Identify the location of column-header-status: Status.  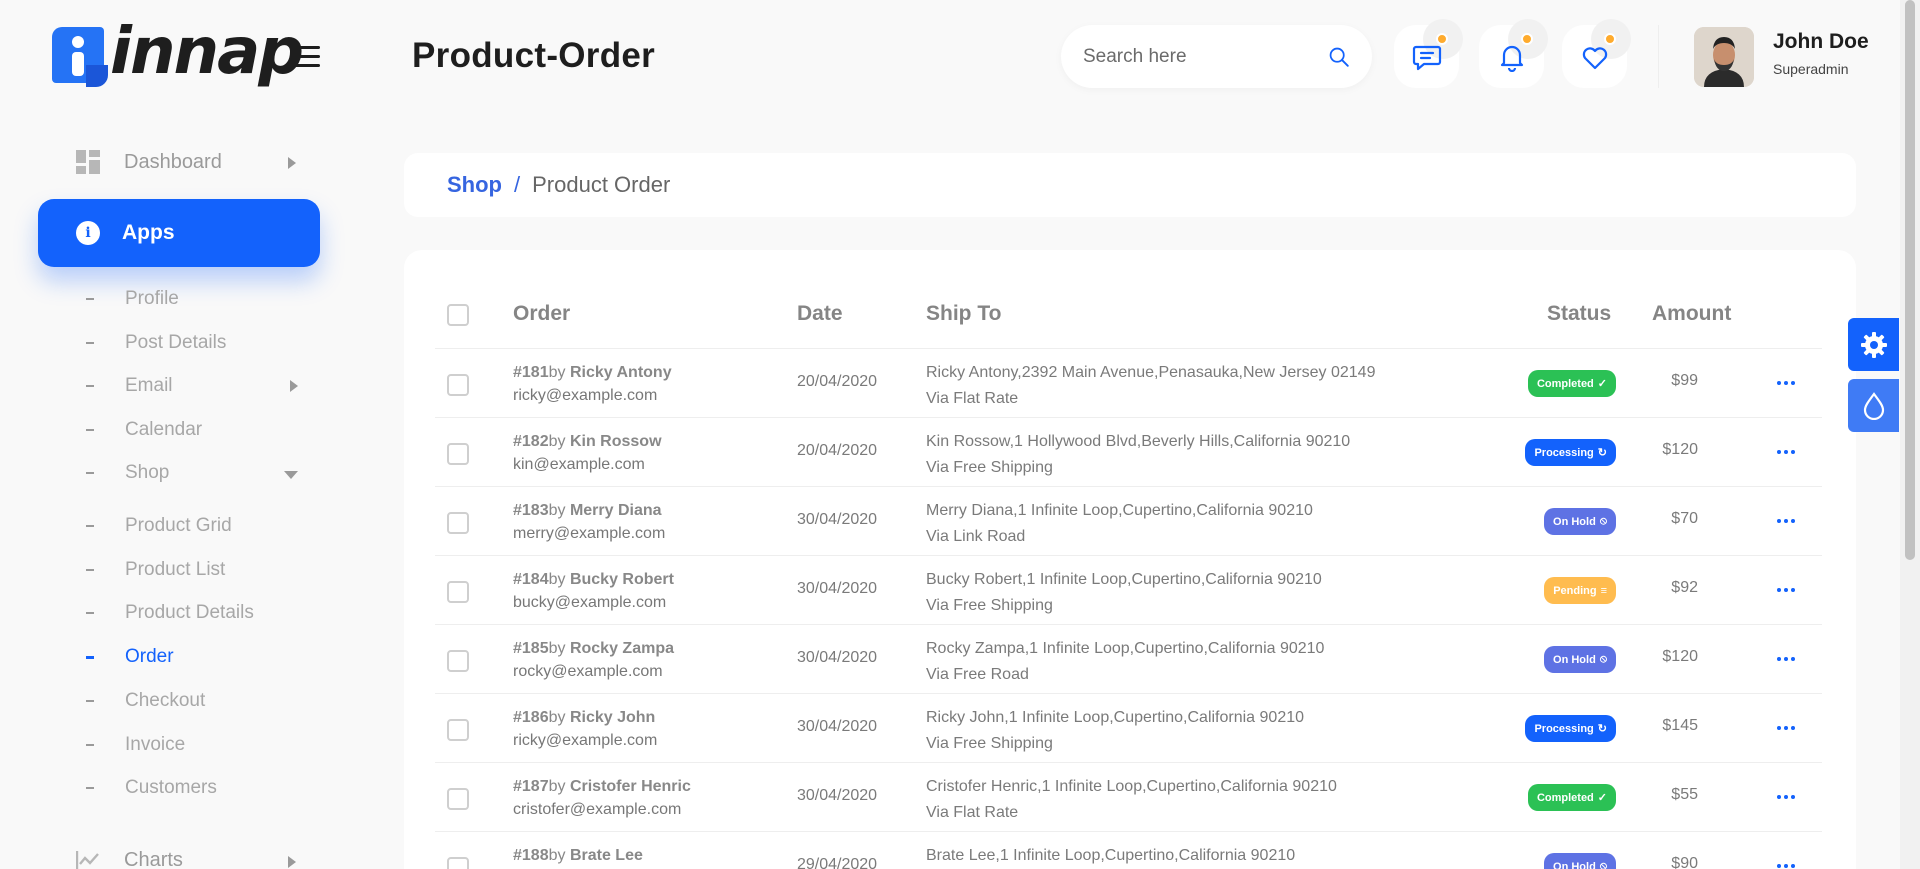
(1579, 314).